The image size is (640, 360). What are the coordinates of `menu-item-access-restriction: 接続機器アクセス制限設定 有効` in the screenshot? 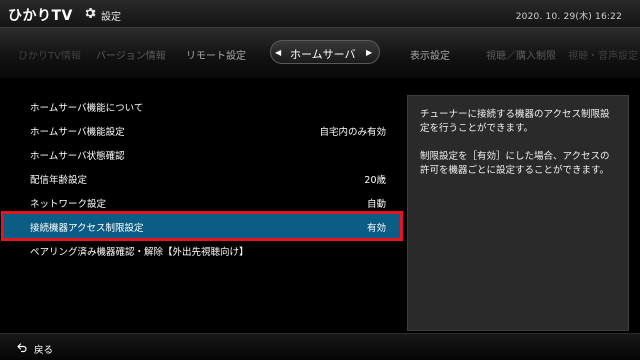 It's located at (202, 226).